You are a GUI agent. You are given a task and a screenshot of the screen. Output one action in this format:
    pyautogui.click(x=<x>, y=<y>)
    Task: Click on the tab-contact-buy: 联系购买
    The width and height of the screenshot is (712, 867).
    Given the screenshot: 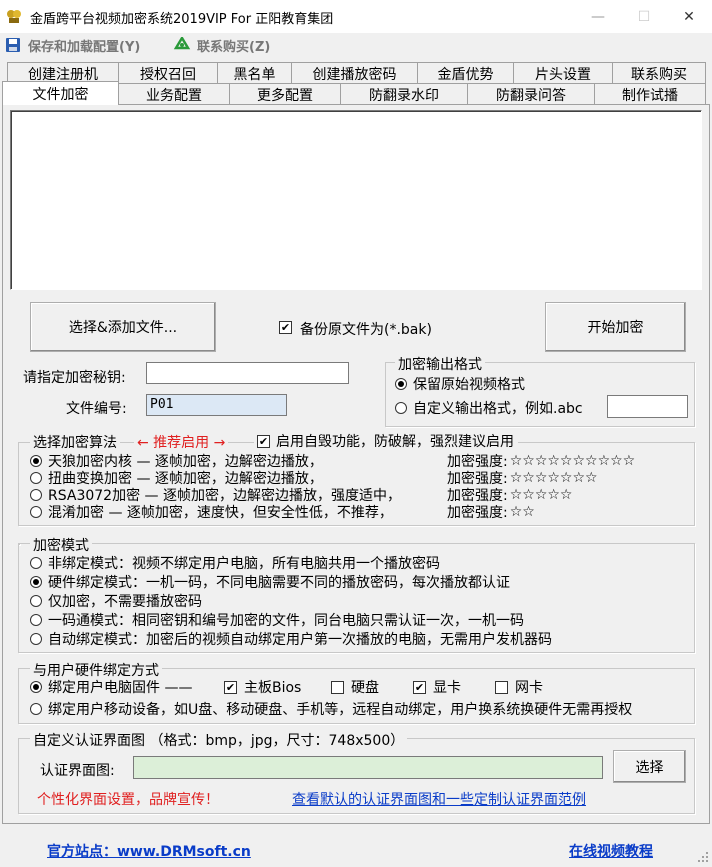 What is the action you would take?
    pyautogui.click(x=659, y=73)
    